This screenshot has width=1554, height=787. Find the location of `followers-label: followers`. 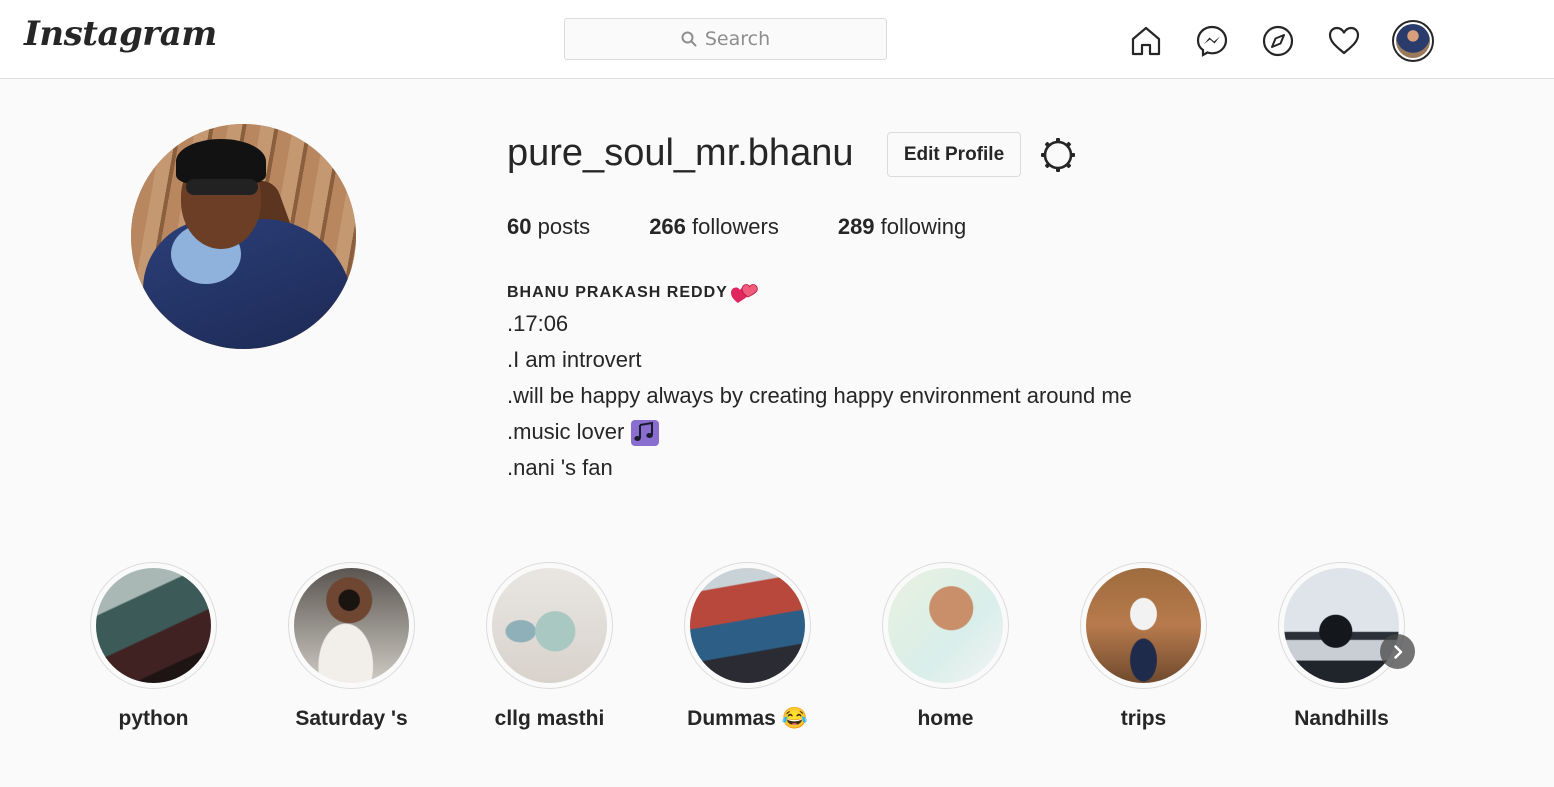

followers-label: followers is located at coordinates (732, 226).